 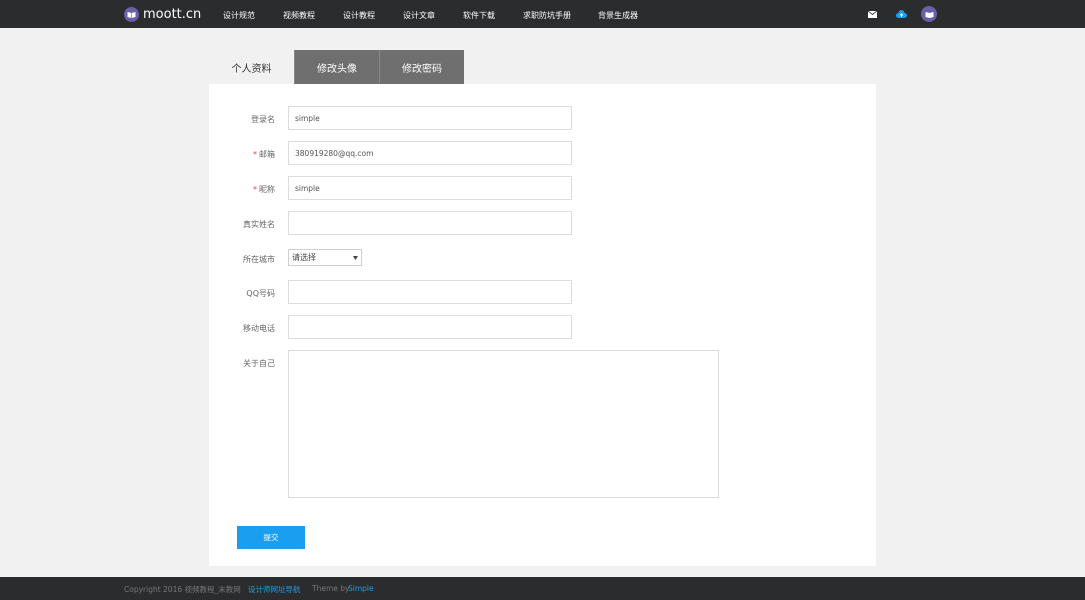 What do you see at coordinates (359, 15) in the screenshot?
I see `nav-item-design-tutorials: 设计教程` at bounding box center [359, 15].